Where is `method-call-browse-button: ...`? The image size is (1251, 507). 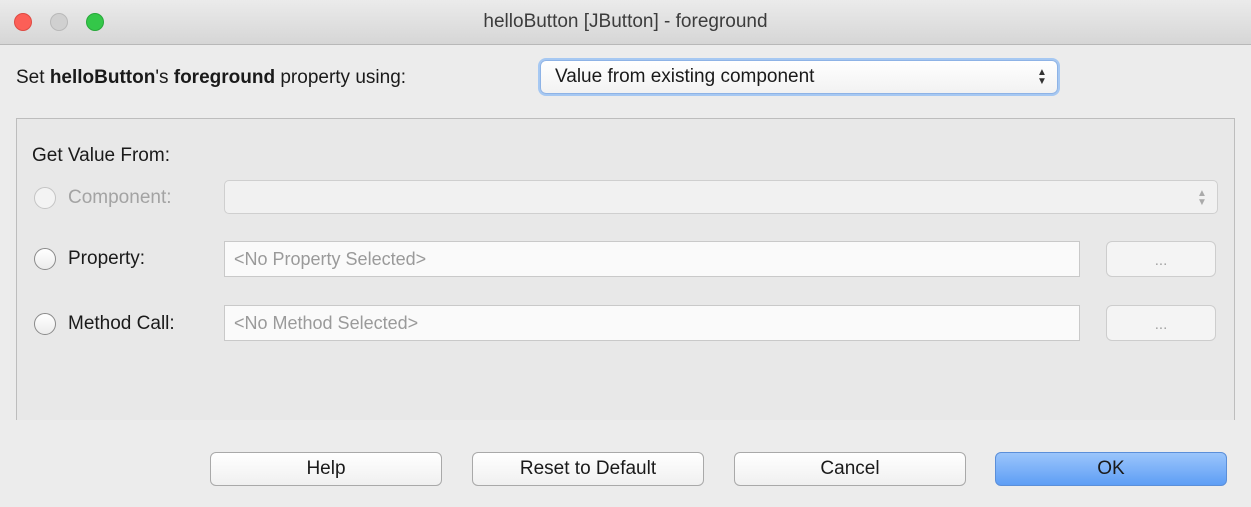 method-call-browse-button: ... is located at coordinates (1161, 323).